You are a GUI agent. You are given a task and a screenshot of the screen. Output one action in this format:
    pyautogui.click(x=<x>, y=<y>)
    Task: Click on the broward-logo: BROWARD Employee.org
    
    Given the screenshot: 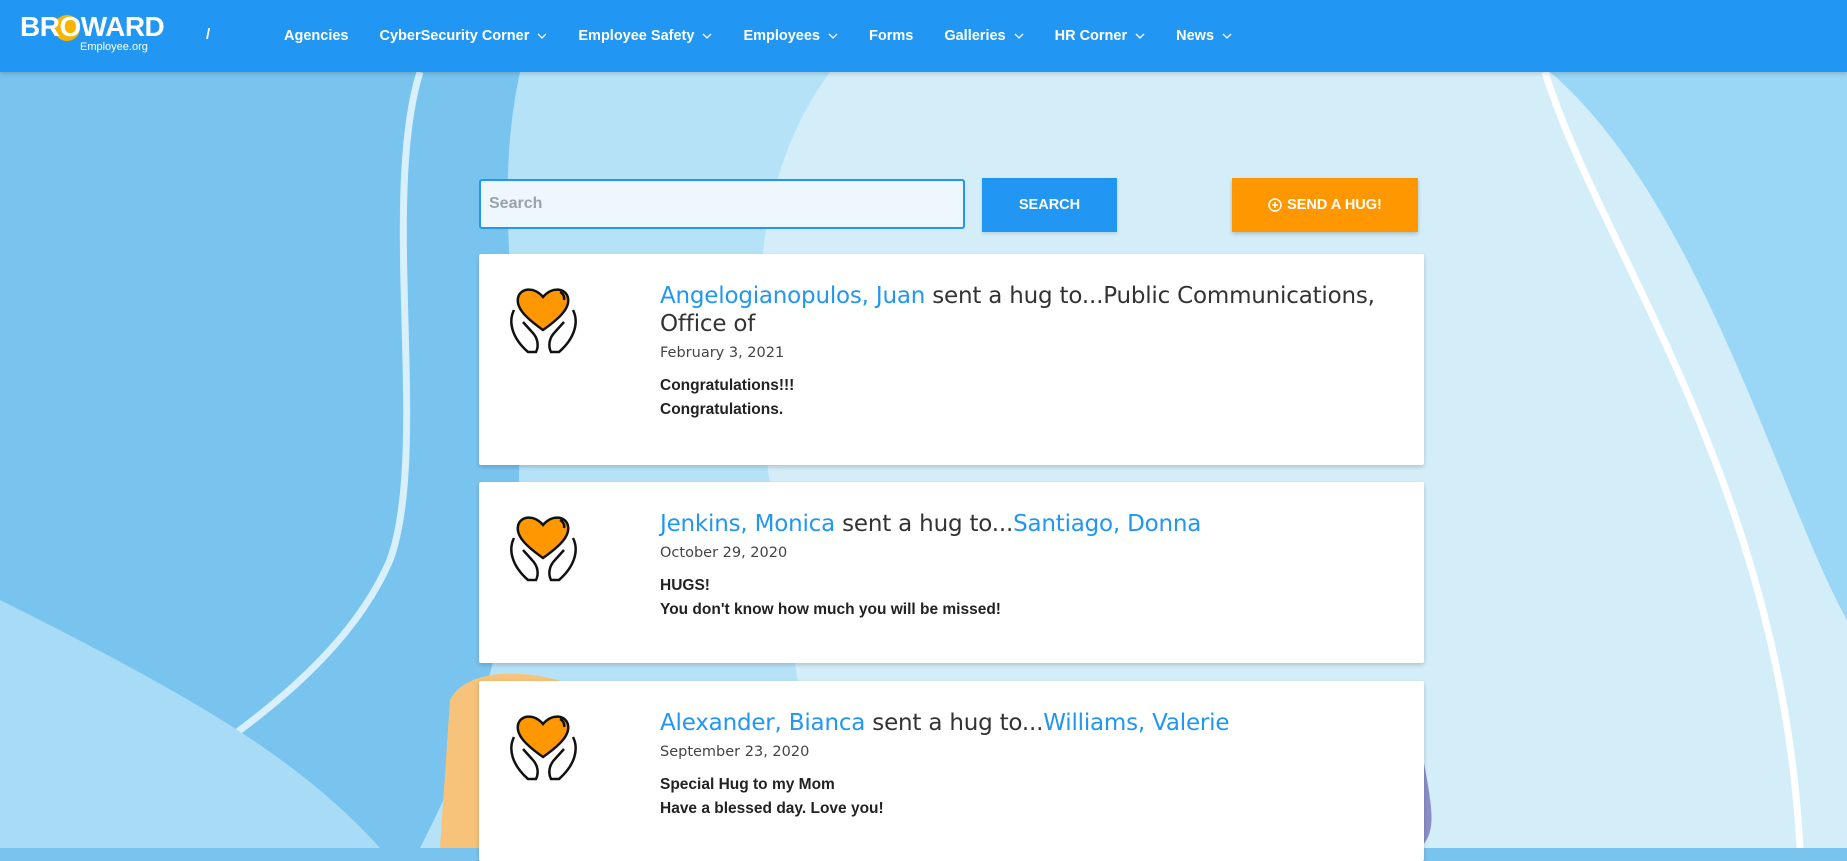 What is the action you would take?
    pyautogui.click(x=92, y=35)
    